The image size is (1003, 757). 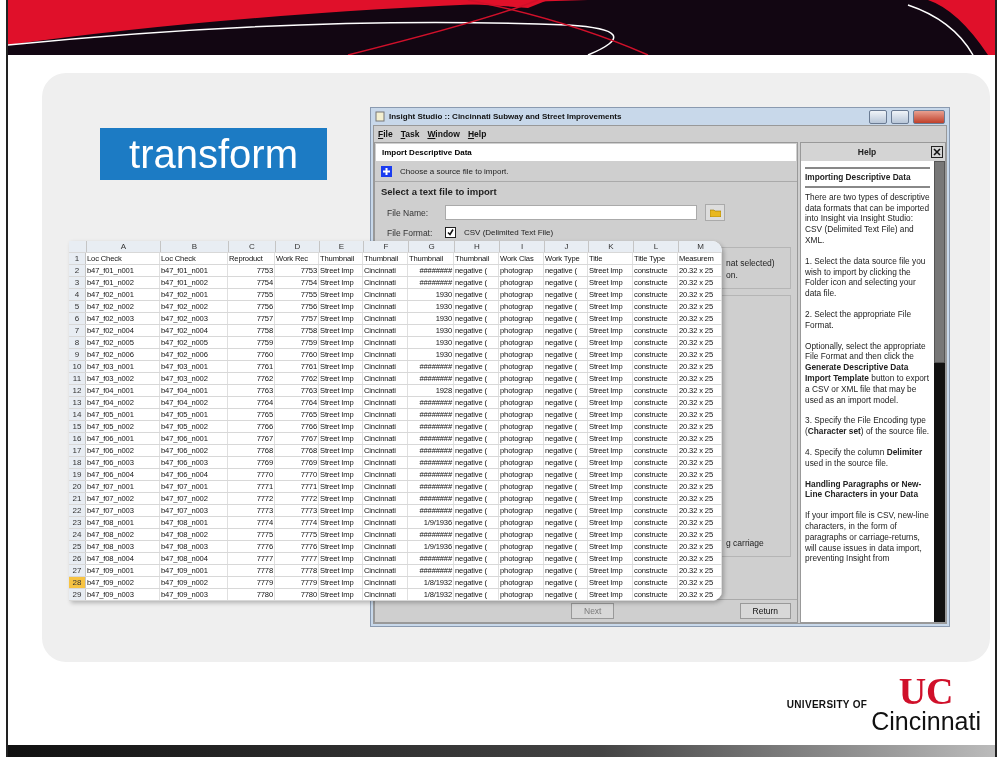 What do you see at coordinates (656, 246) in the screenshot?
I see `column-header: L` at bounding box center [656, 246].